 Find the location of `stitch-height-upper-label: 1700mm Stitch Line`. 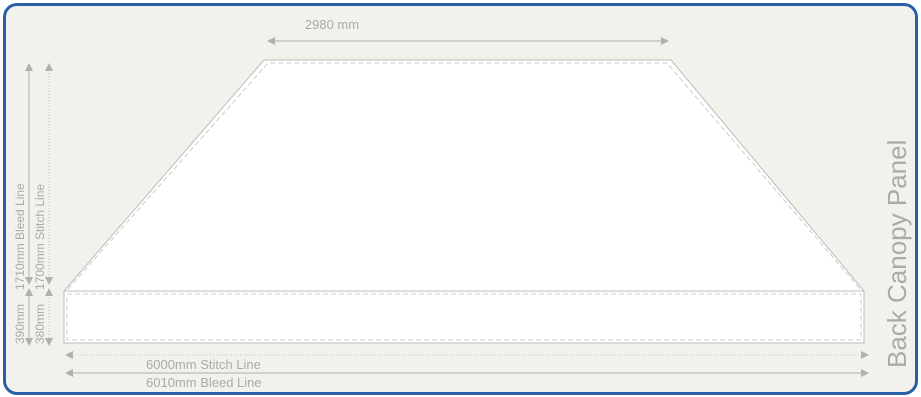

stitch-height-upper-label: 1700mm Stitch Line is located at coordinates (40, 237).